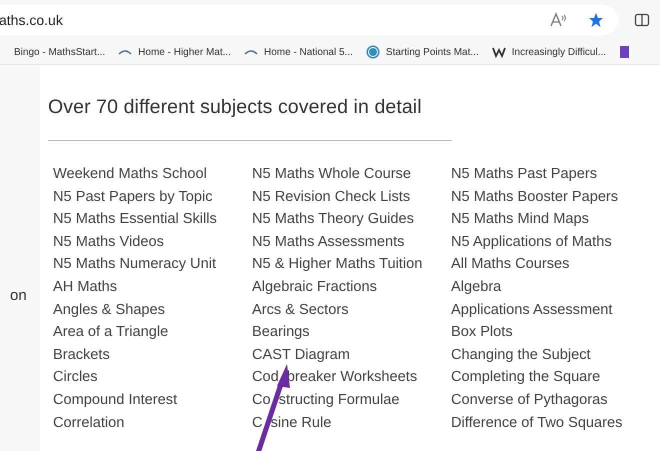 This screenshot has height=451, width=660. What do you see at coordinates (135, 219) in the screenshot?
I see `subject-link: N5 Maths Essential Skills` at bounding box center [135, 219].